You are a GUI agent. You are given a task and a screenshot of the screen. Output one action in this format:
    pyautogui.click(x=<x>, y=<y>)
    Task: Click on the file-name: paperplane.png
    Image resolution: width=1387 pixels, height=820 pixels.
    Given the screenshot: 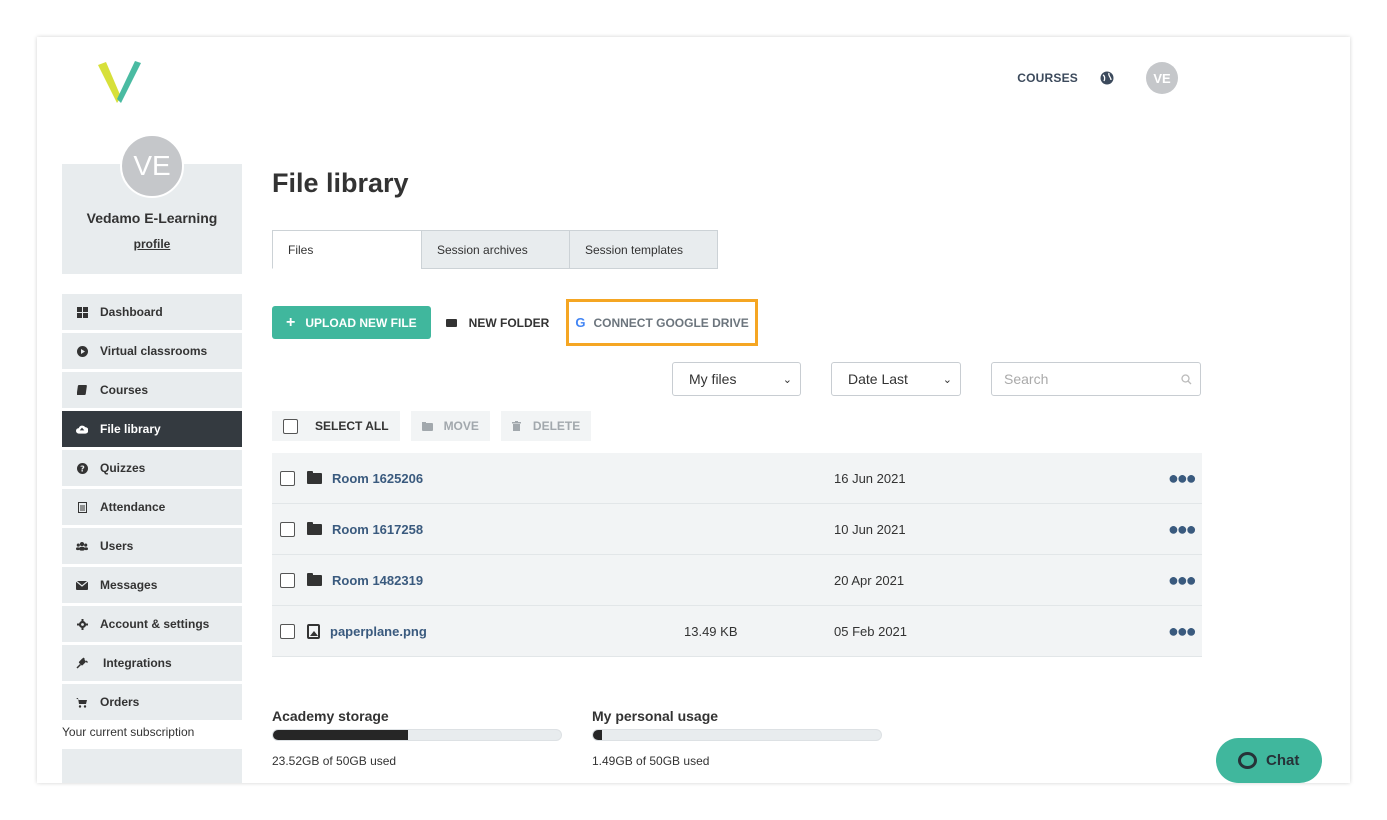 What is the action you would take?
    pyautogui.click(x=378, y=631)
    